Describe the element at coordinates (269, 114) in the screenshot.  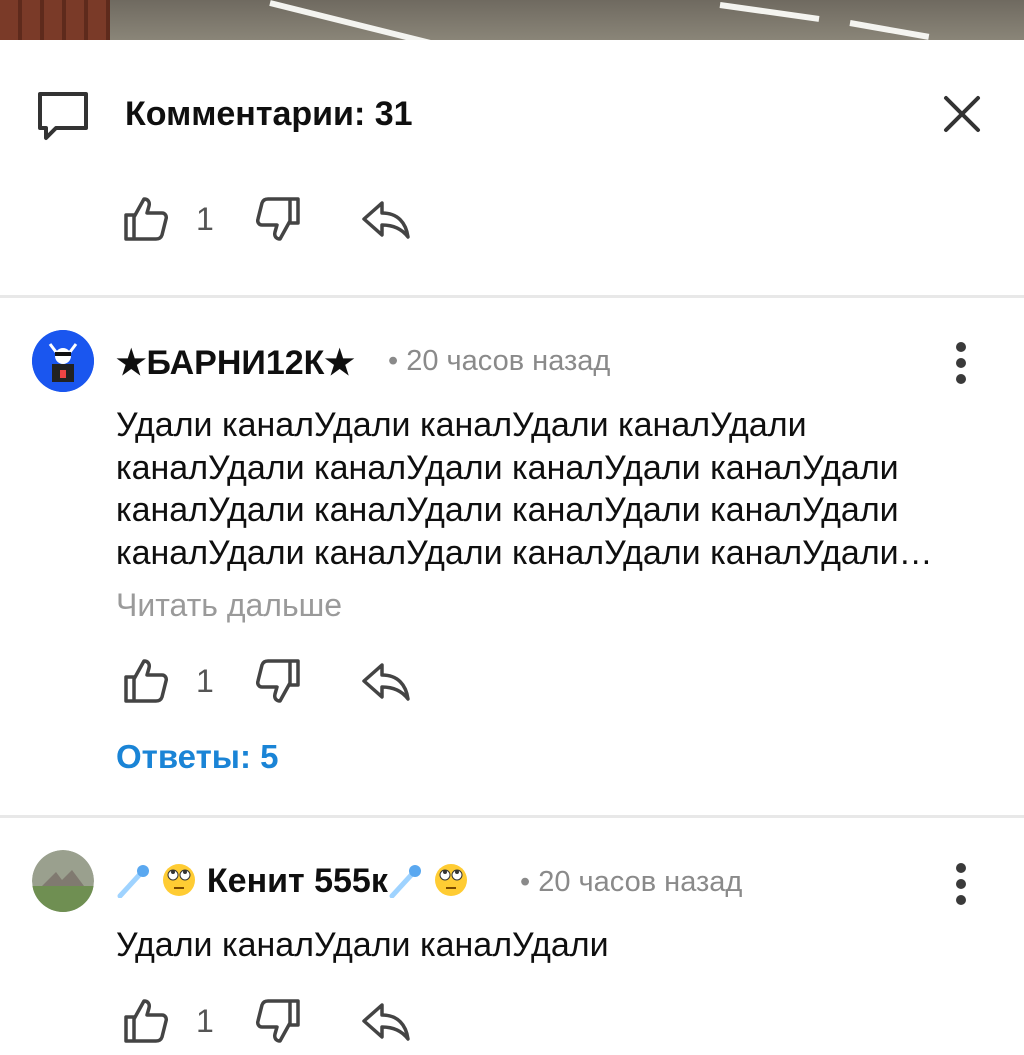
I see `comments-title: Комментарии: 31` at that location.